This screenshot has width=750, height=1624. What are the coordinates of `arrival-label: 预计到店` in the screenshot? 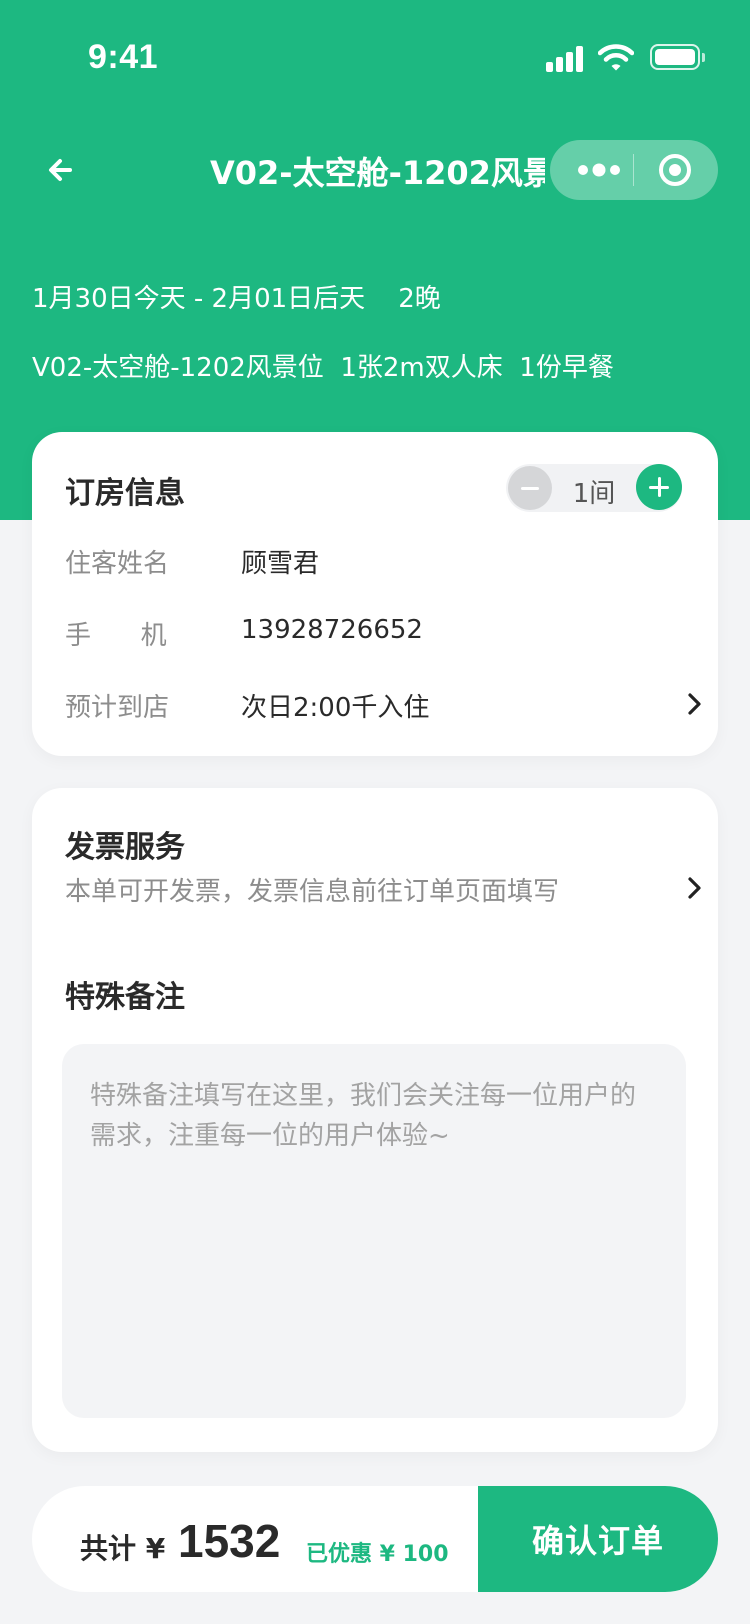 It's located at (117, 708).